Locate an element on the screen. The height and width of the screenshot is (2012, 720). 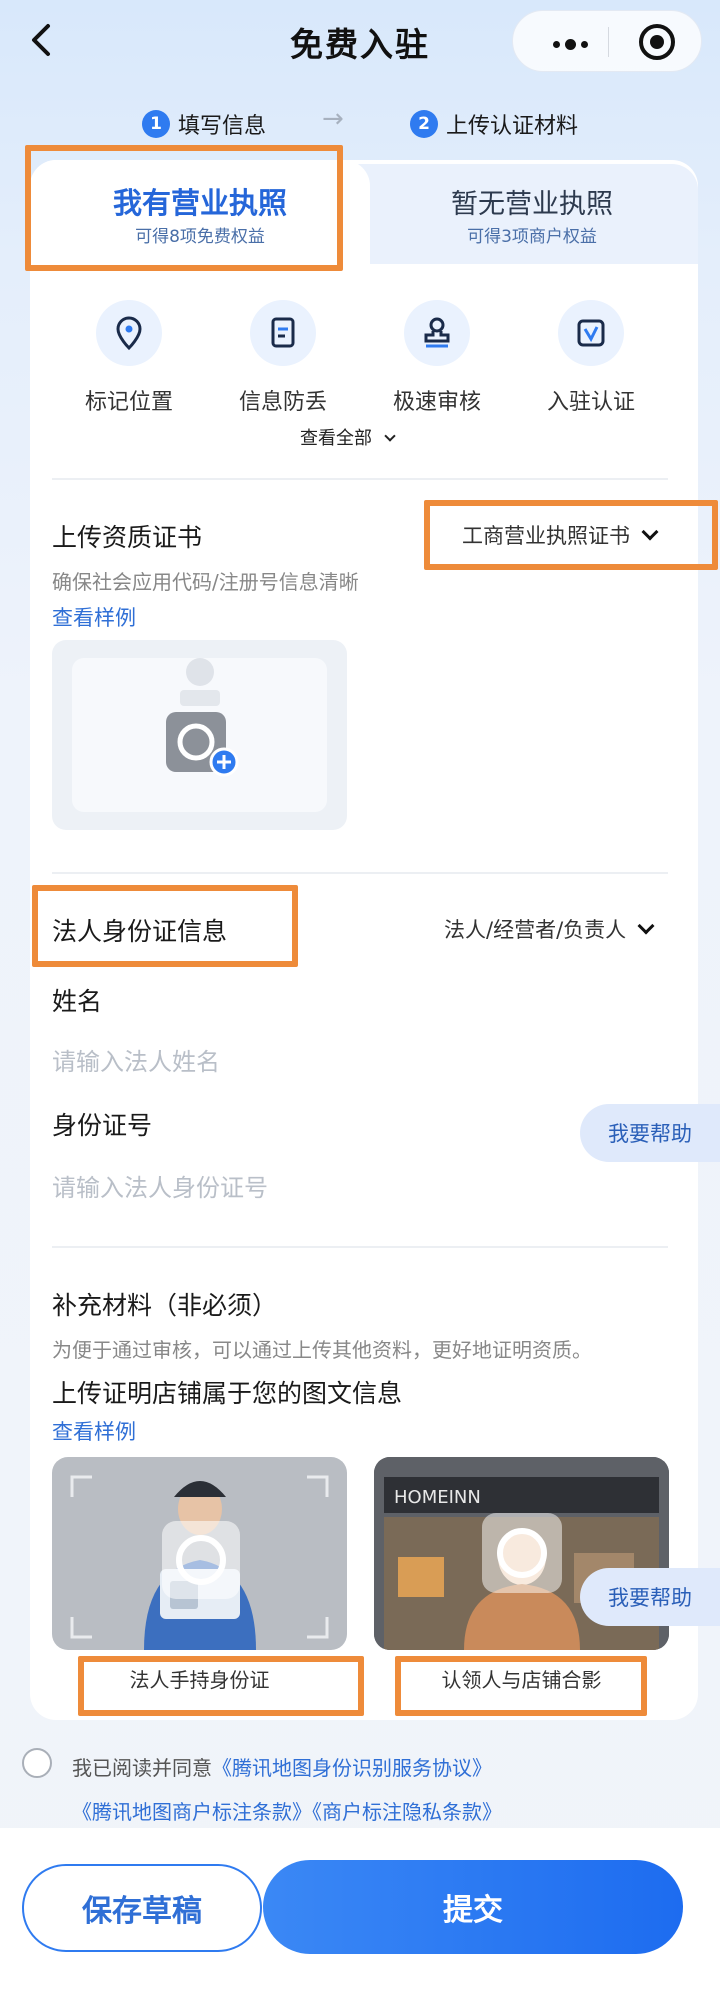
arrow-right-icon: → is located at coordinates (333, 119).